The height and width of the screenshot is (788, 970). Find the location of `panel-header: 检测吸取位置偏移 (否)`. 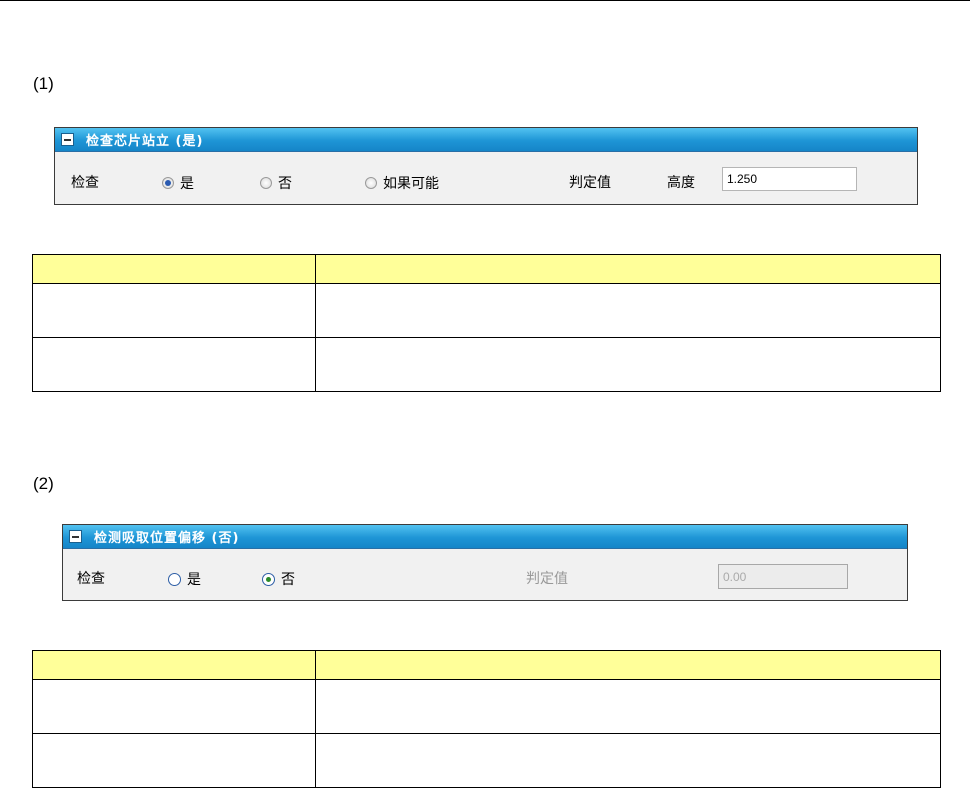

panel-header: 检测吸取位置偏移 (否) is located at coordinates (485, 537).